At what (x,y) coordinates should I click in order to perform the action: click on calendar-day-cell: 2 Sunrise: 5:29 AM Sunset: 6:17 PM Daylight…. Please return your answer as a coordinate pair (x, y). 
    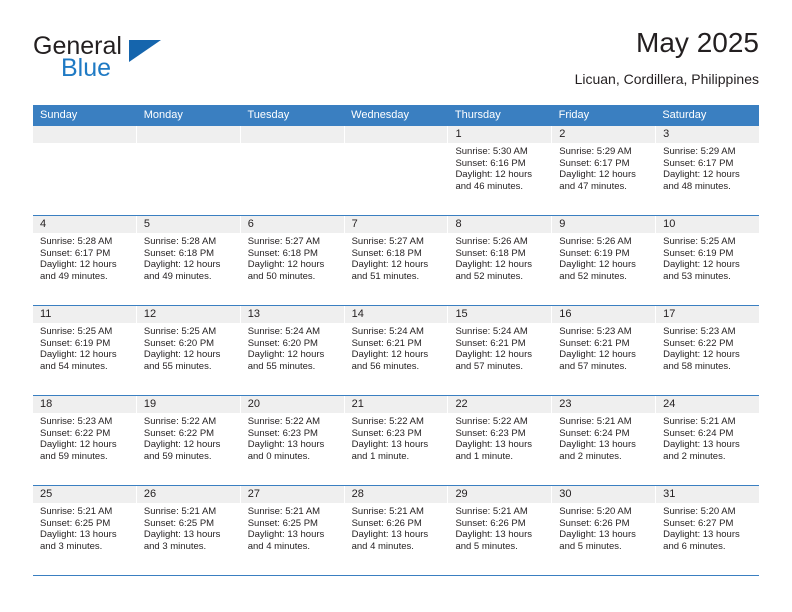
    Looking at the image, I should click on (604, 170).